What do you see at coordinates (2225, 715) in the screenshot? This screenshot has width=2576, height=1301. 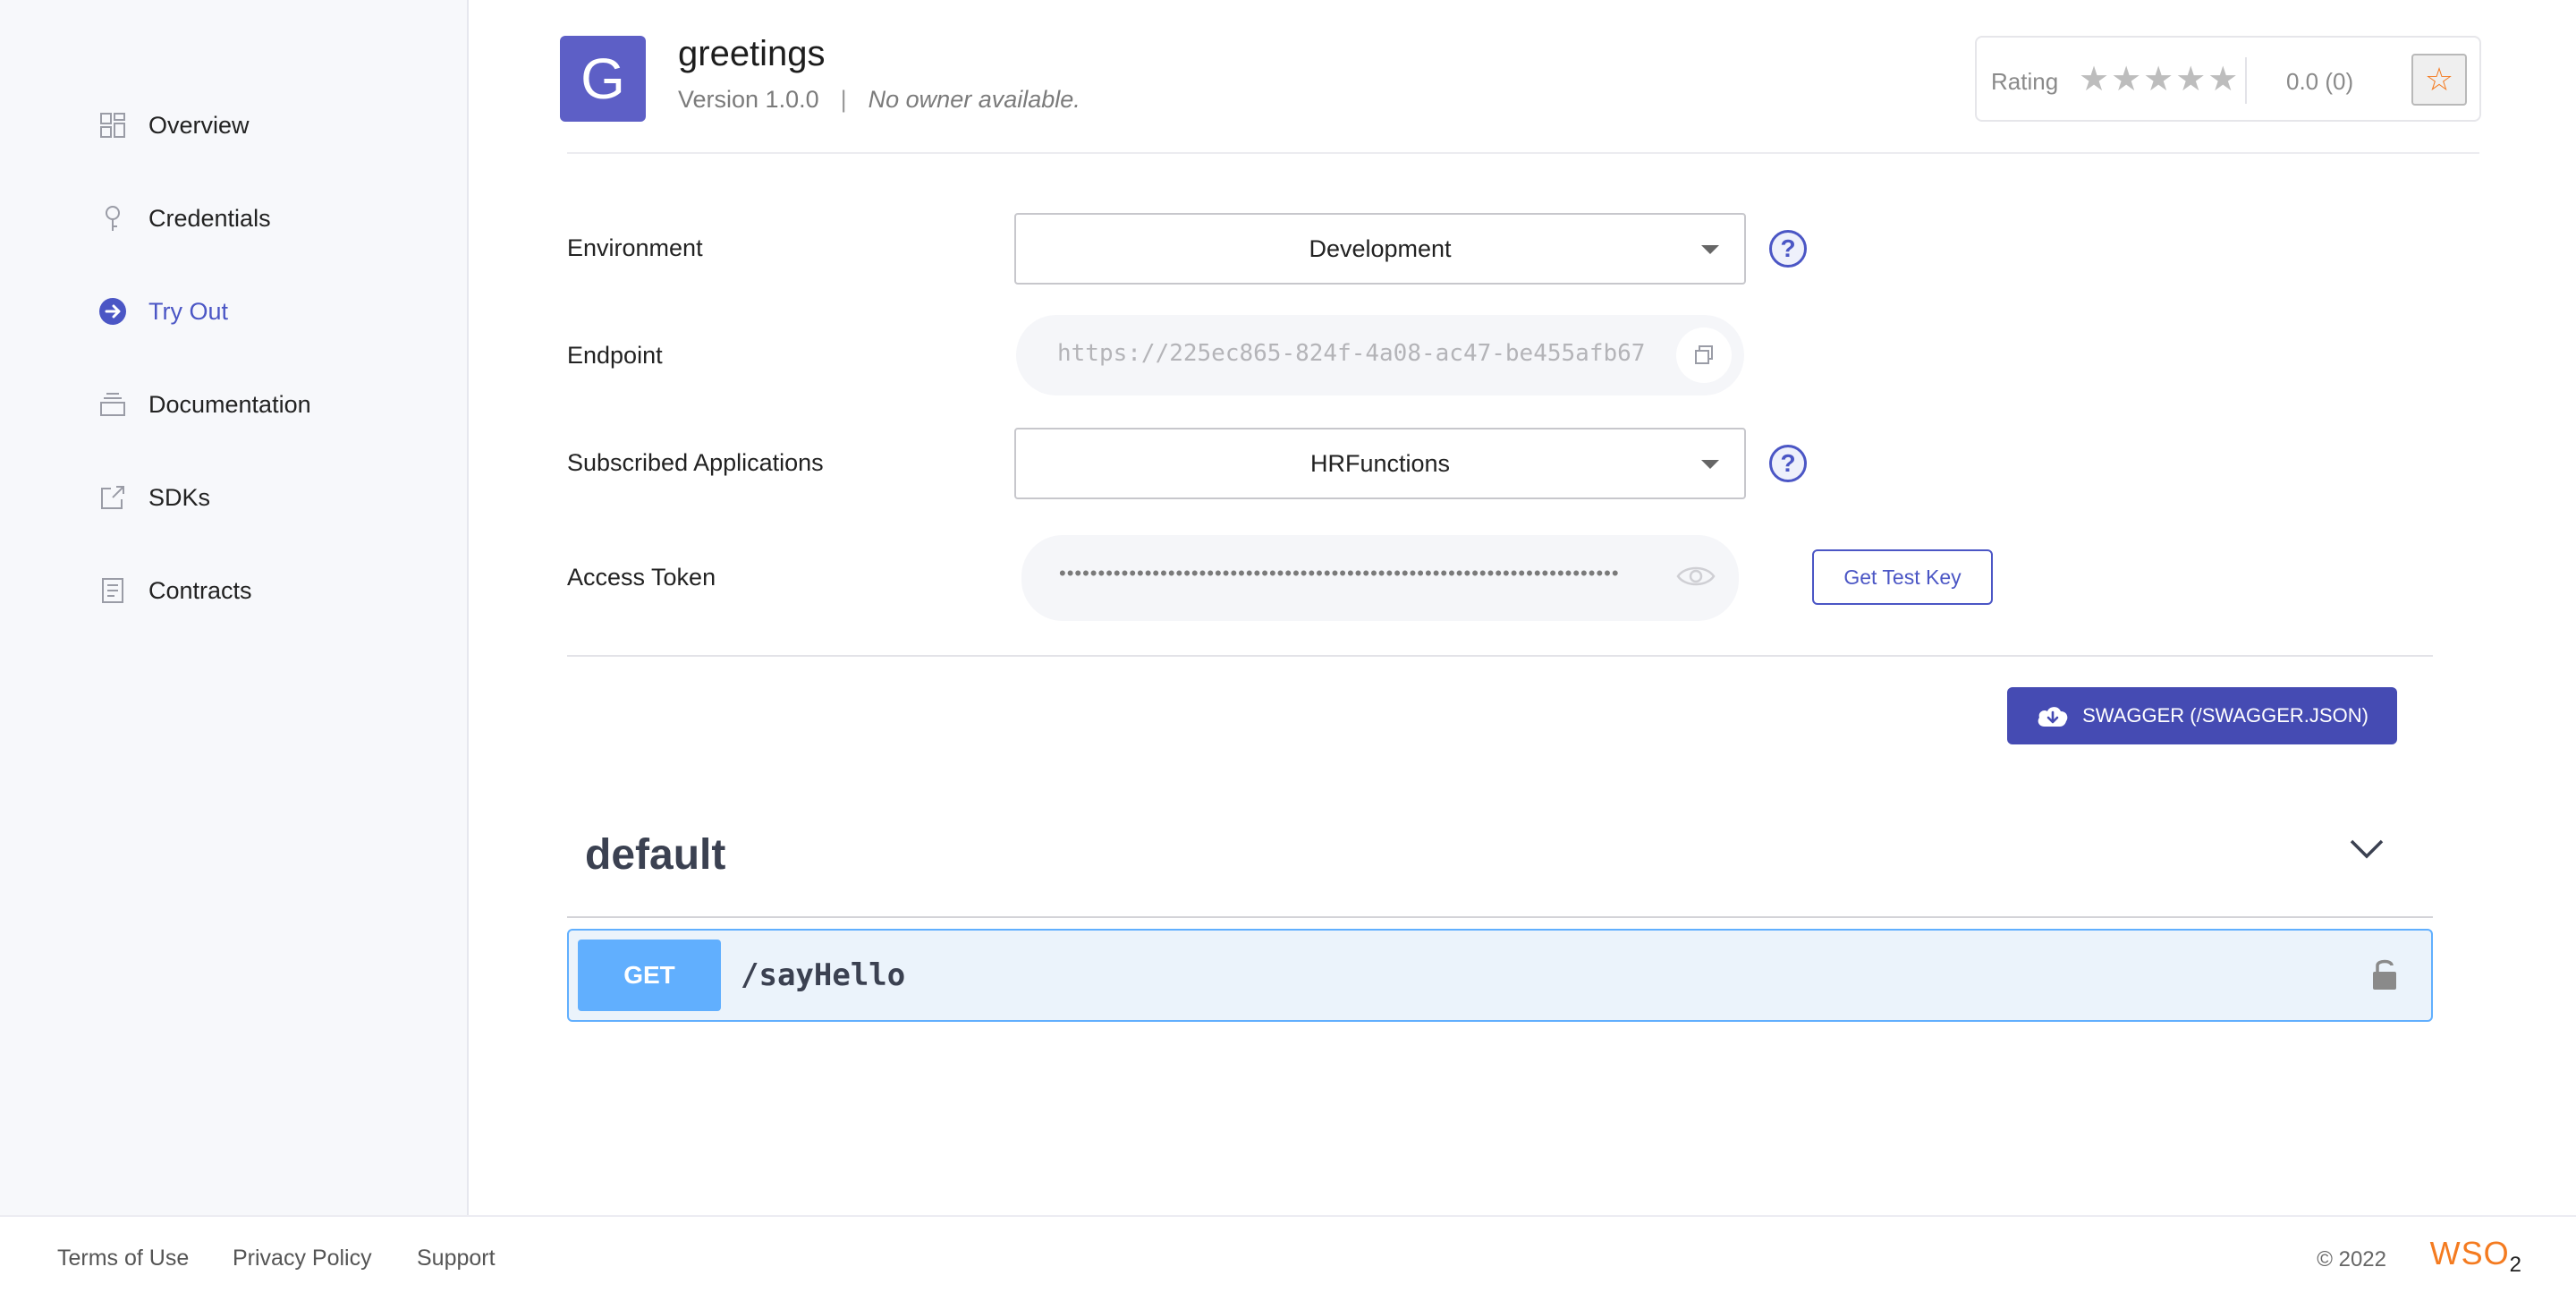 I see `download-swagger-label: SWAGGER (/SWAGGER.JSON)` at bounding box center [2225, 715].